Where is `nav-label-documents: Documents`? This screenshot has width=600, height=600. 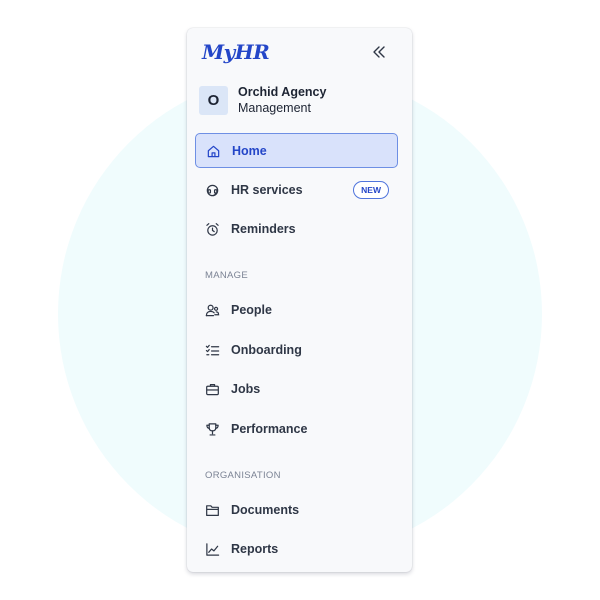 nav-label-documents: Documents is located at coordinates (265, 510).